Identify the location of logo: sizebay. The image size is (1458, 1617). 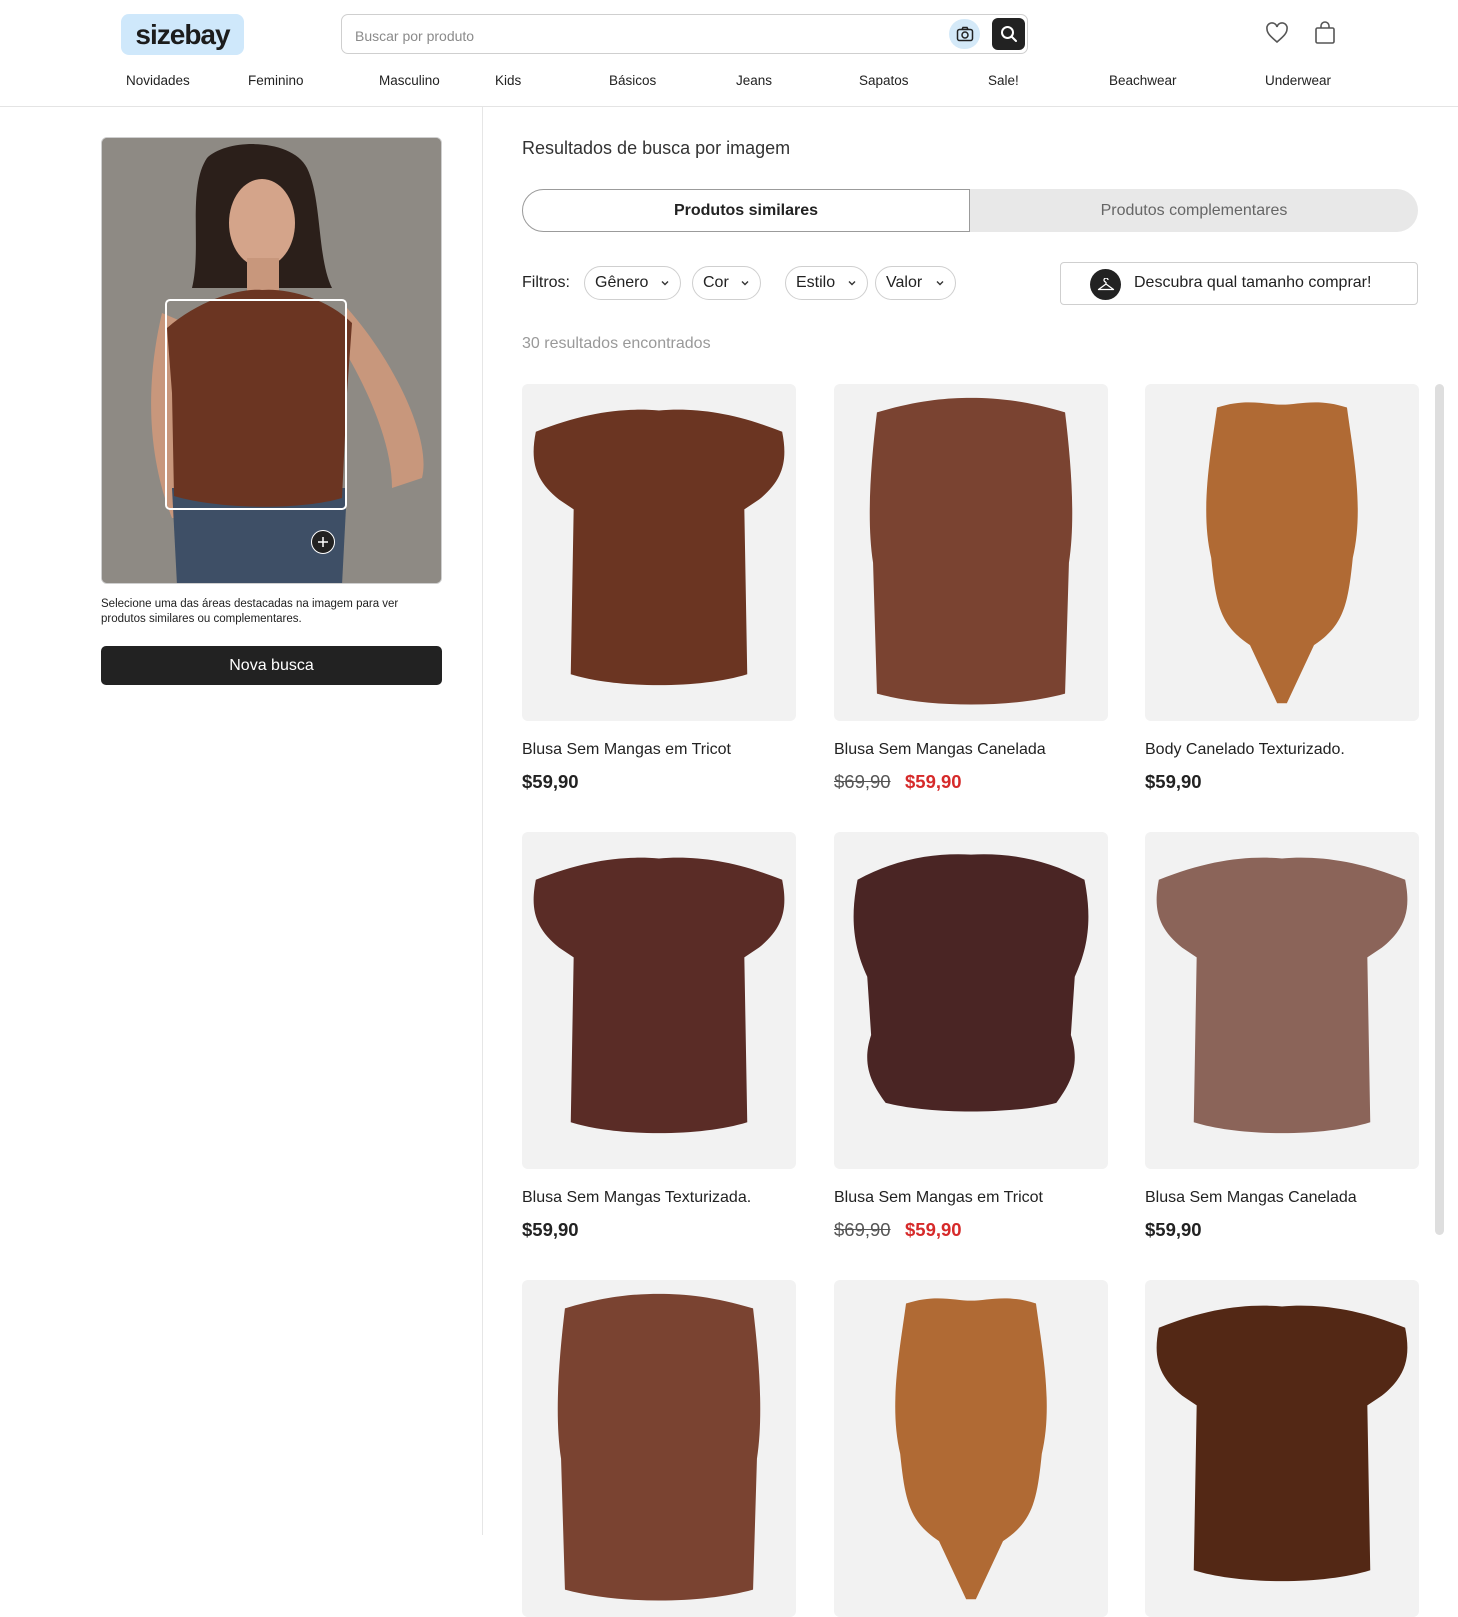
(182, 34).